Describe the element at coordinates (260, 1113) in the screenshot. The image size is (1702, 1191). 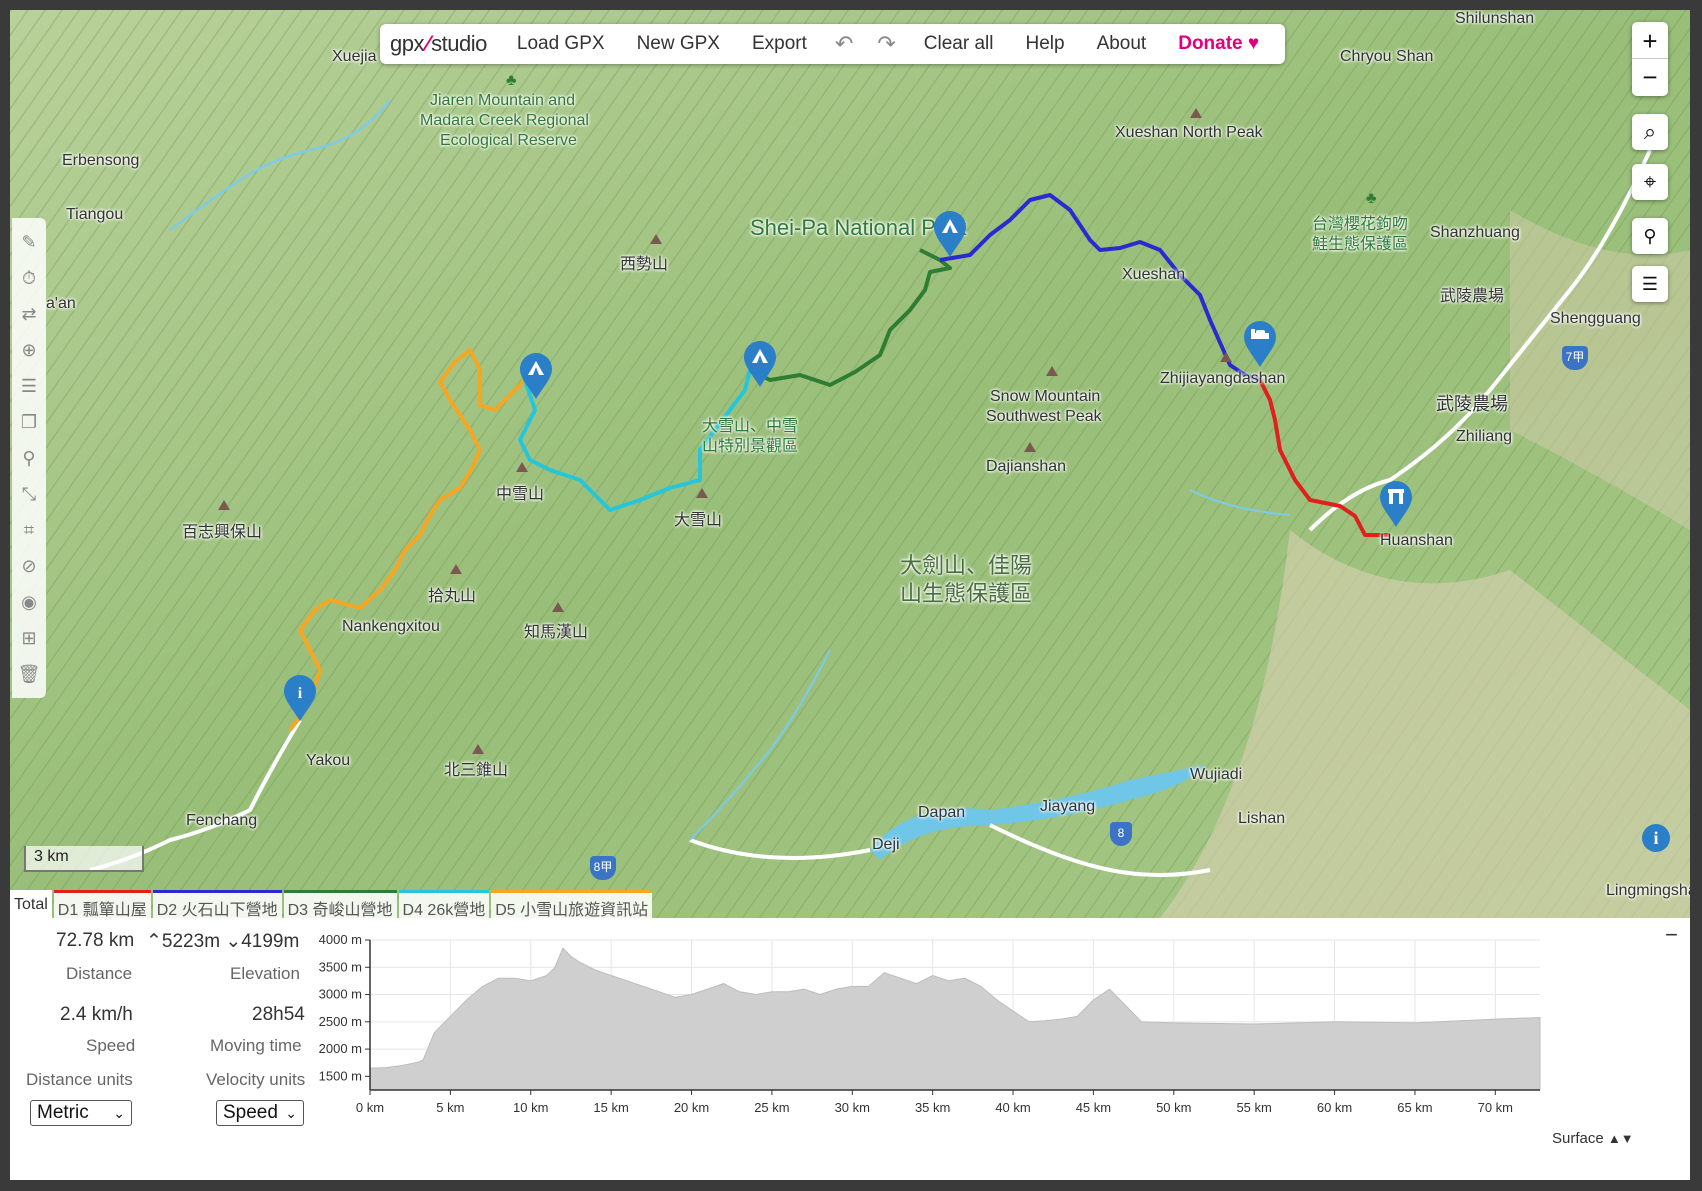
I see `velocity-units-select: Speed ⌄` at that location.